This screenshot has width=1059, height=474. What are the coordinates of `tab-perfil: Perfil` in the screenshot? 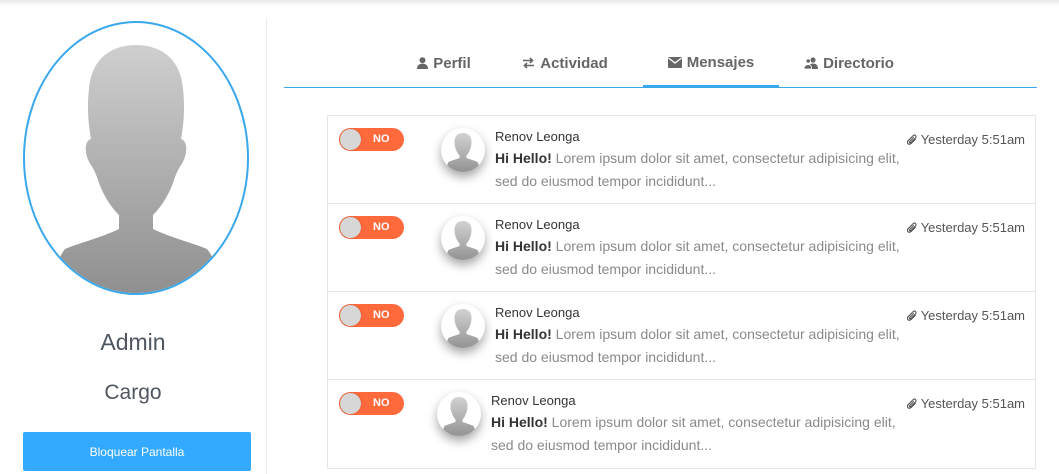 It's located at (444, 63).